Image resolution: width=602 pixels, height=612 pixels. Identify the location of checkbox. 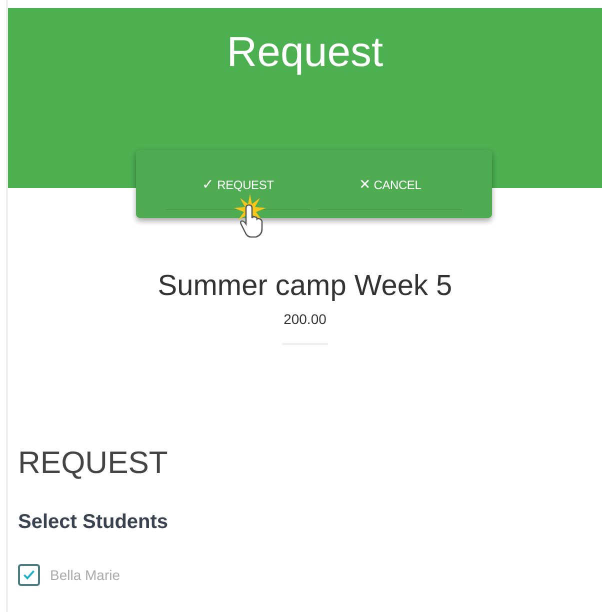
(29, 575).